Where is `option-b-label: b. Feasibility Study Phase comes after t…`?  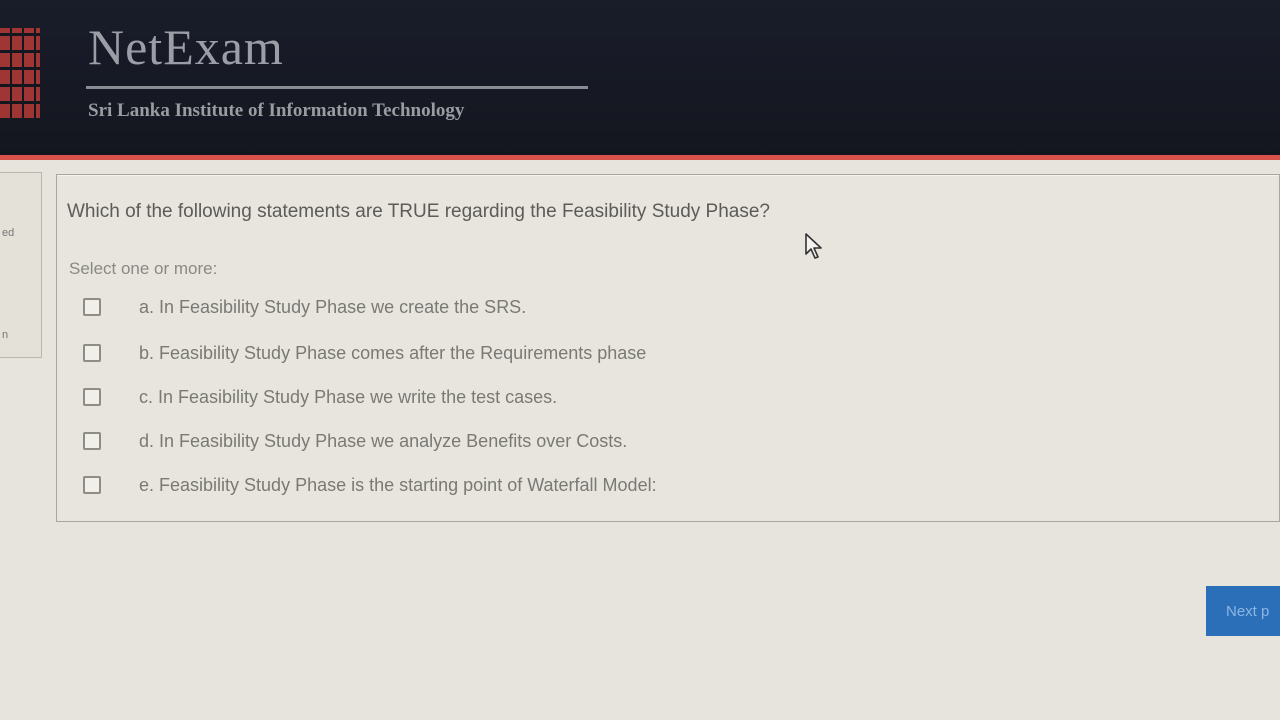 option-b-label: b. Feasibility Study Phase comes after t… is located at coordinates (393, 352).